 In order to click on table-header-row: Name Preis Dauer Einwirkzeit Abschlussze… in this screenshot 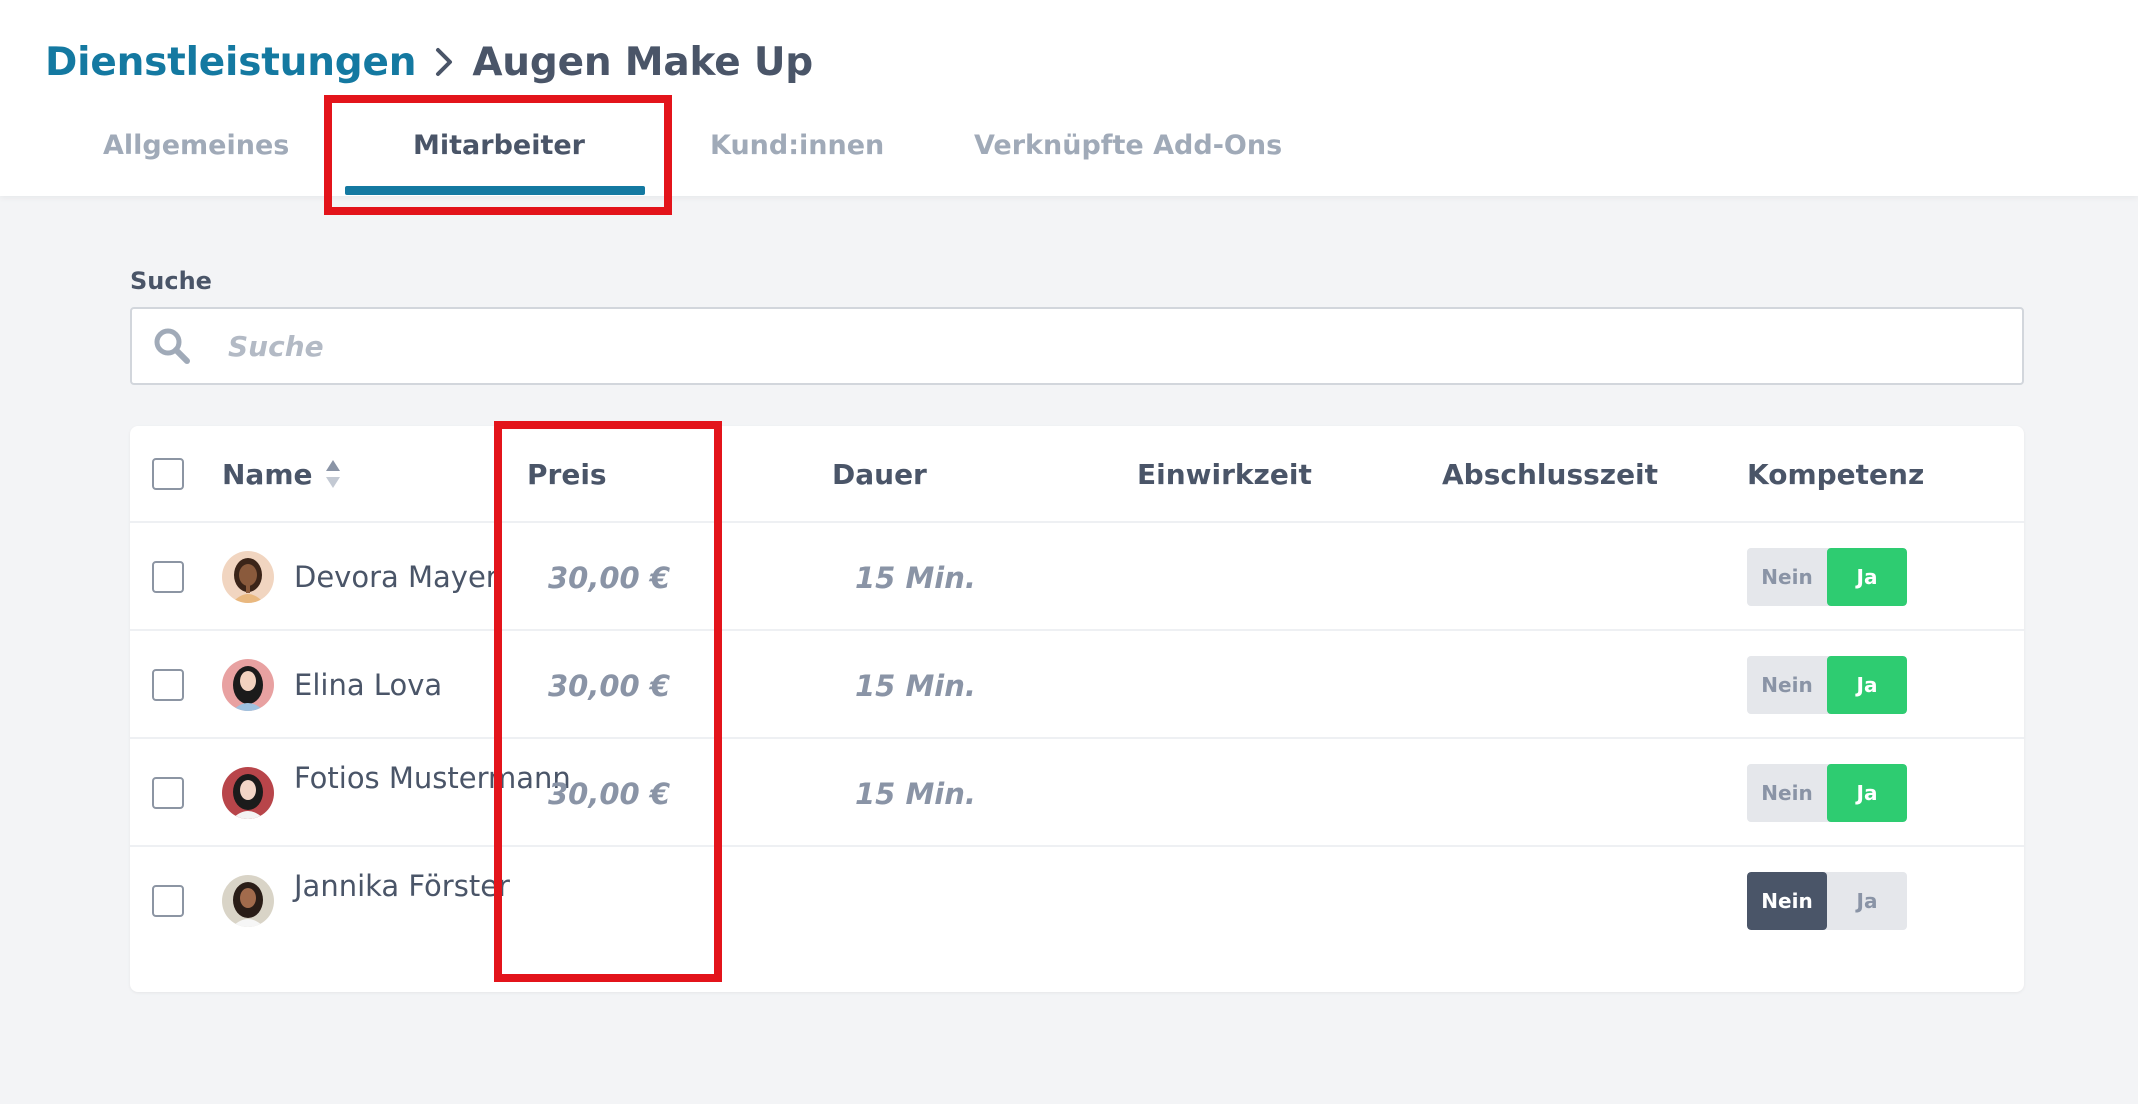, I will do `click(1077, 474)`.